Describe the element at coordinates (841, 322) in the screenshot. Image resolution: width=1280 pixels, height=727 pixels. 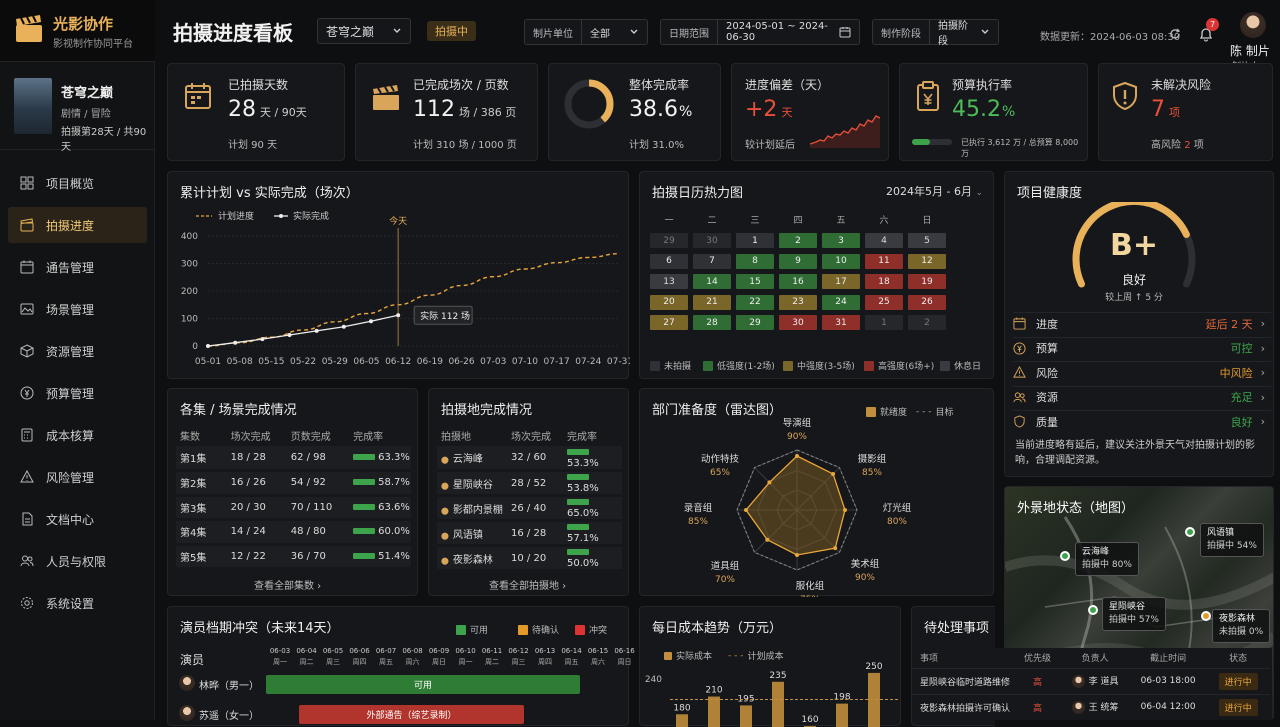
I see `calendar-day: 31` at that location.